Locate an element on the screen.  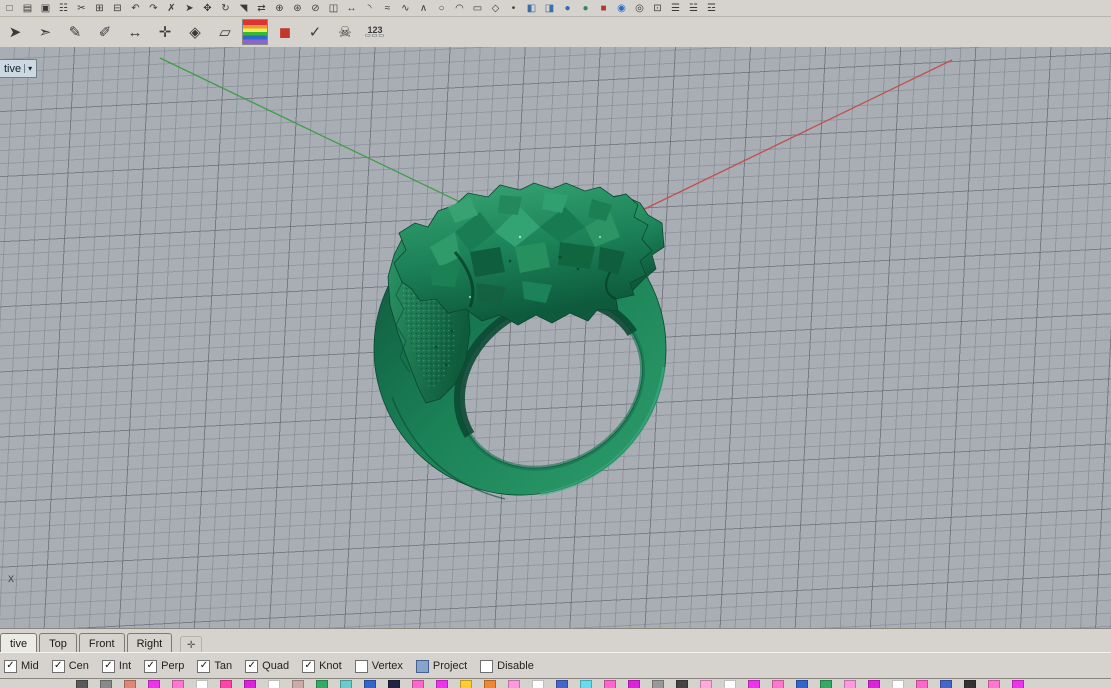
polyline-icon: ∧ is located at coordinates (423, 8).